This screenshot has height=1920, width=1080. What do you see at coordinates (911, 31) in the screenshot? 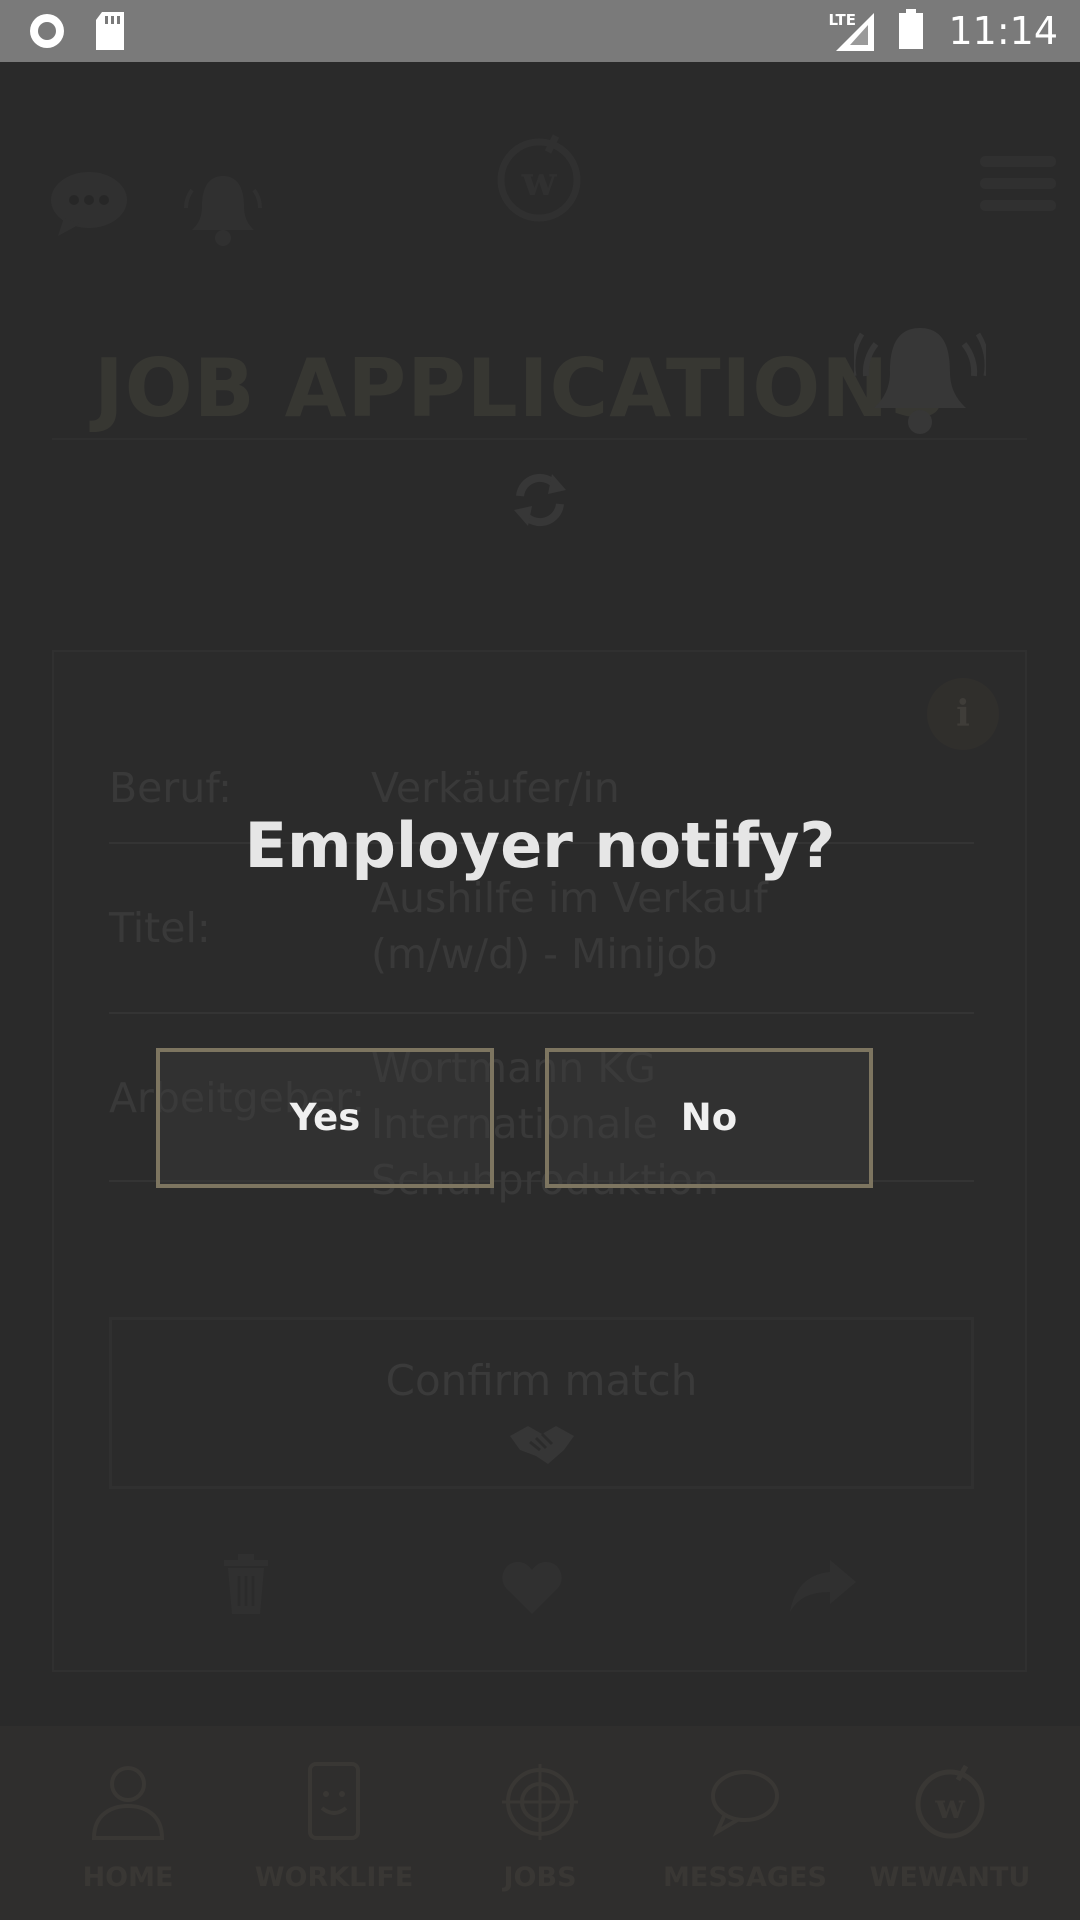
I see `battery-icon` at bounding box center [911, 31].